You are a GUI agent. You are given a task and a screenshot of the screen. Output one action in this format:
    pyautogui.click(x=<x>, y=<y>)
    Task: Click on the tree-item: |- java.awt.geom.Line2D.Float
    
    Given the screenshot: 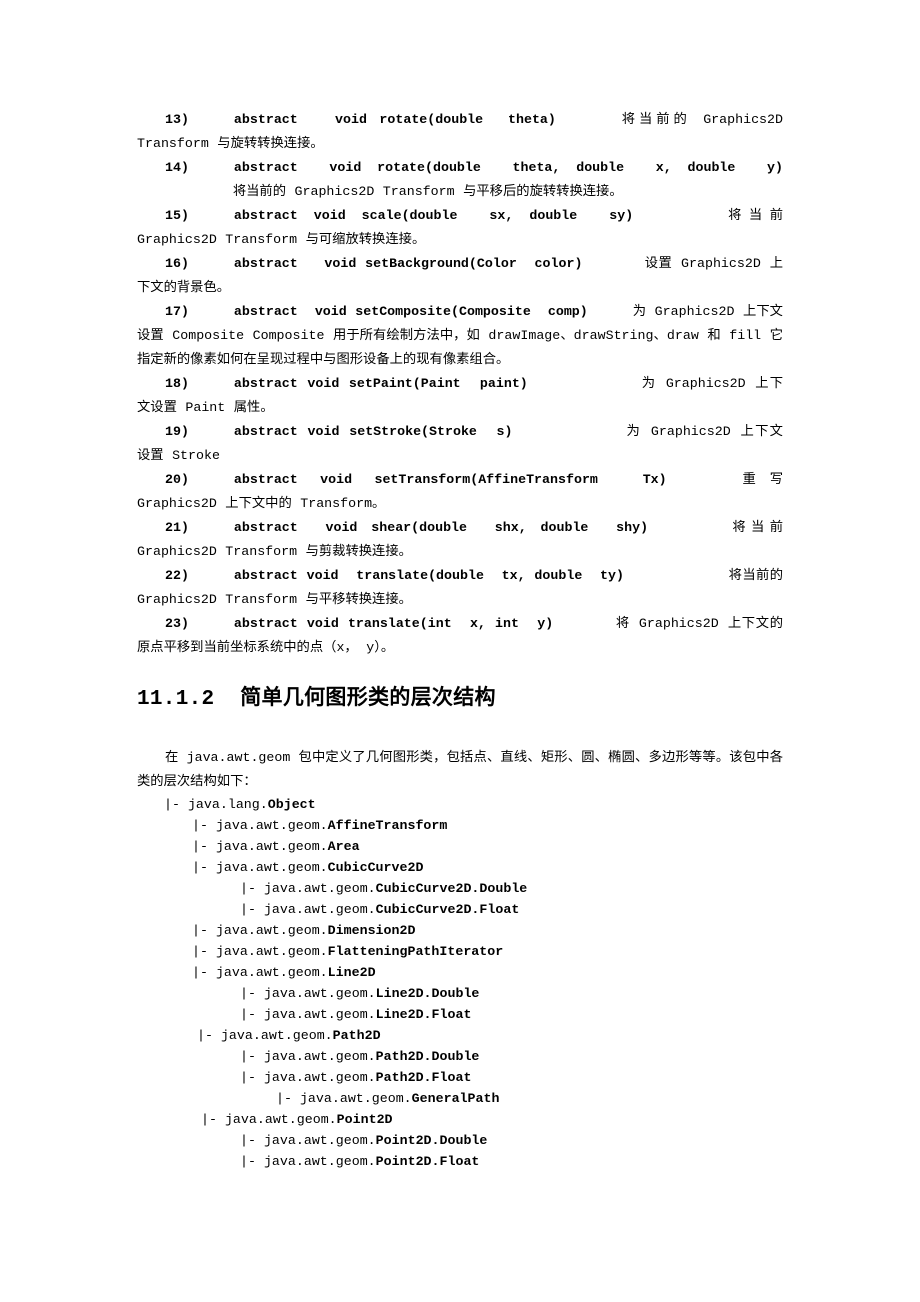 What is the action you would take?
    pyautogui.click(x=460, y=1014)
    